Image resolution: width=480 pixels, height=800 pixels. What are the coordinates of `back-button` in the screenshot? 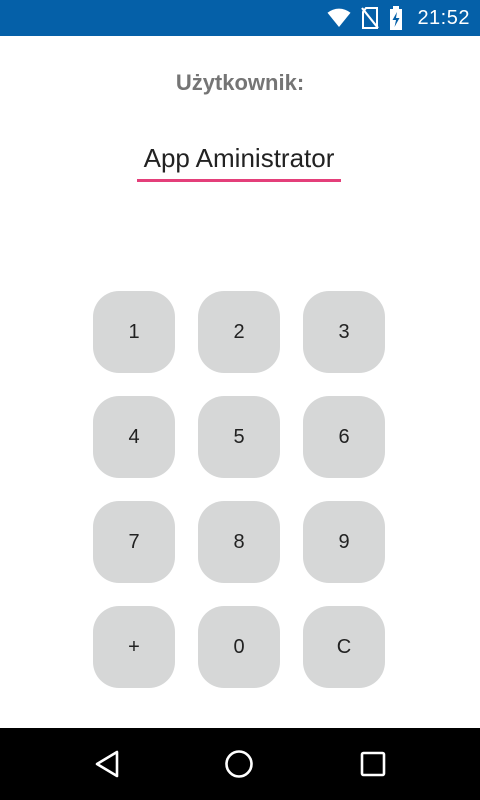 It's located at (107, 764).